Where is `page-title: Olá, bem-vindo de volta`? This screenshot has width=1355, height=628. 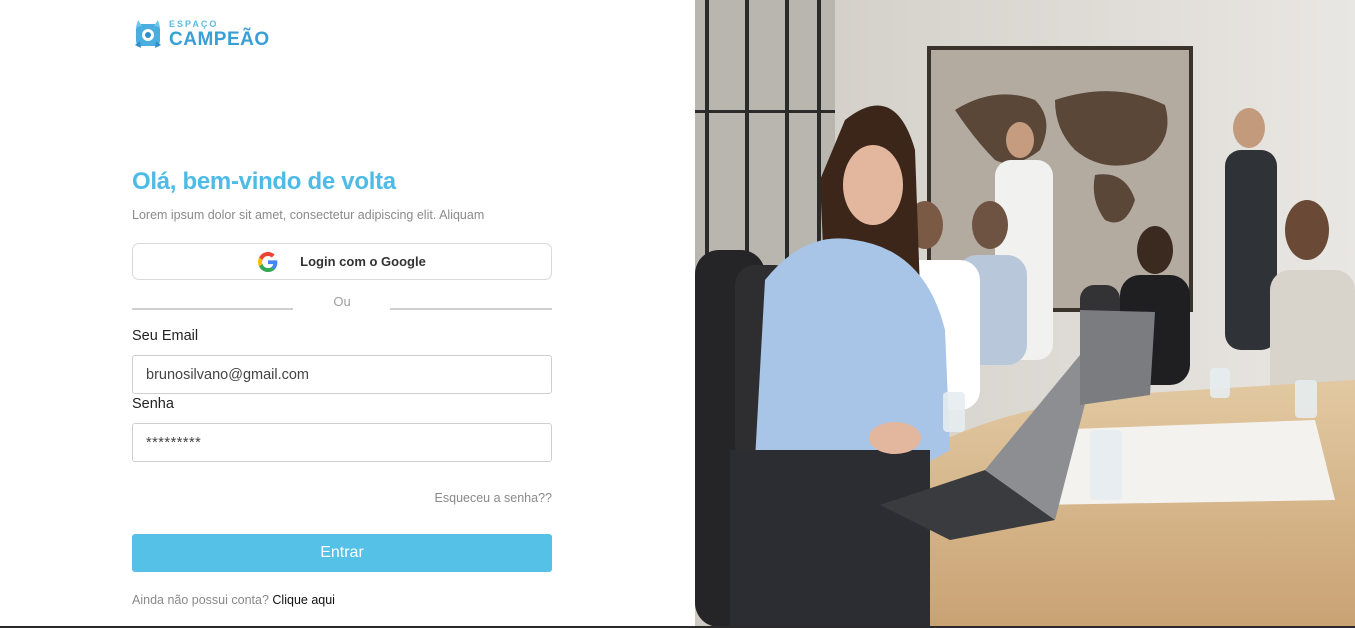 page-title: Olá, bem-vindo de volta is located at coordinates (264, 181).